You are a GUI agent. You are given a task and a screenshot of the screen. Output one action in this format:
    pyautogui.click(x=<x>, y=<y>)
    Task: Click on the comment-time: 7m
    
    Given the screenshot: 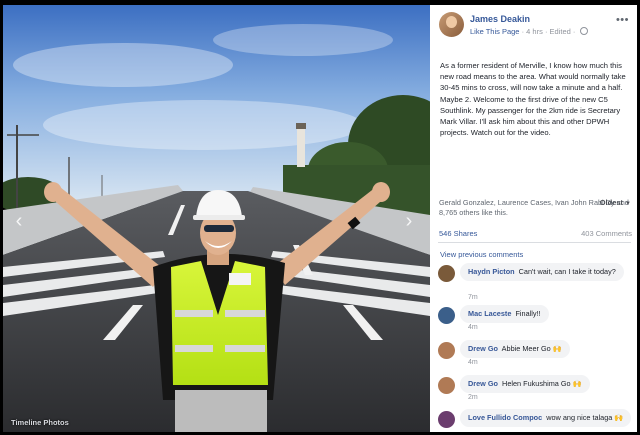 What is the action you would take?
    pyautogui.click(x=473, y=297)
    